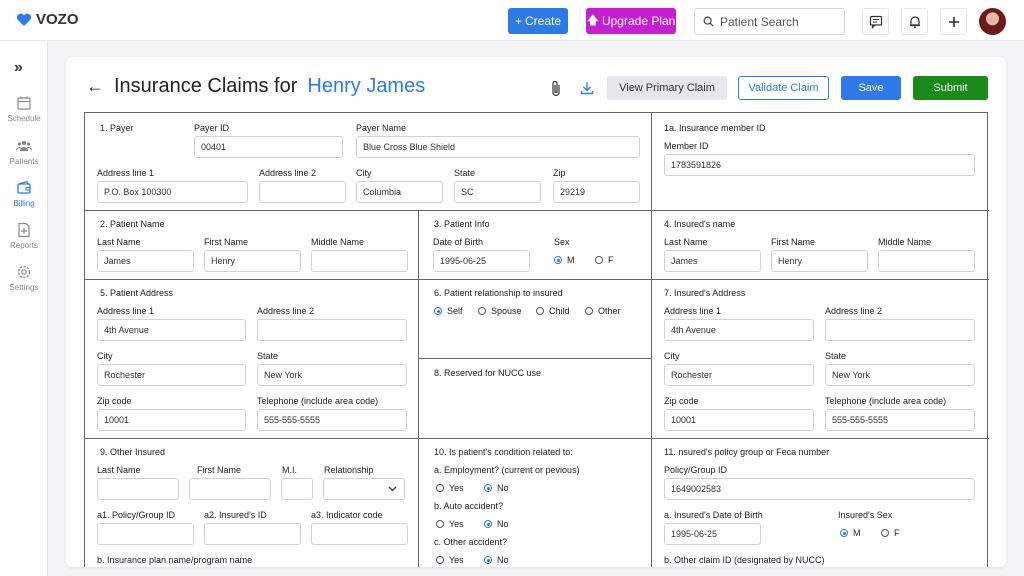 This screenshot has width=1024, height=576. I want to click on create-button: + Create, so click(538, 21).